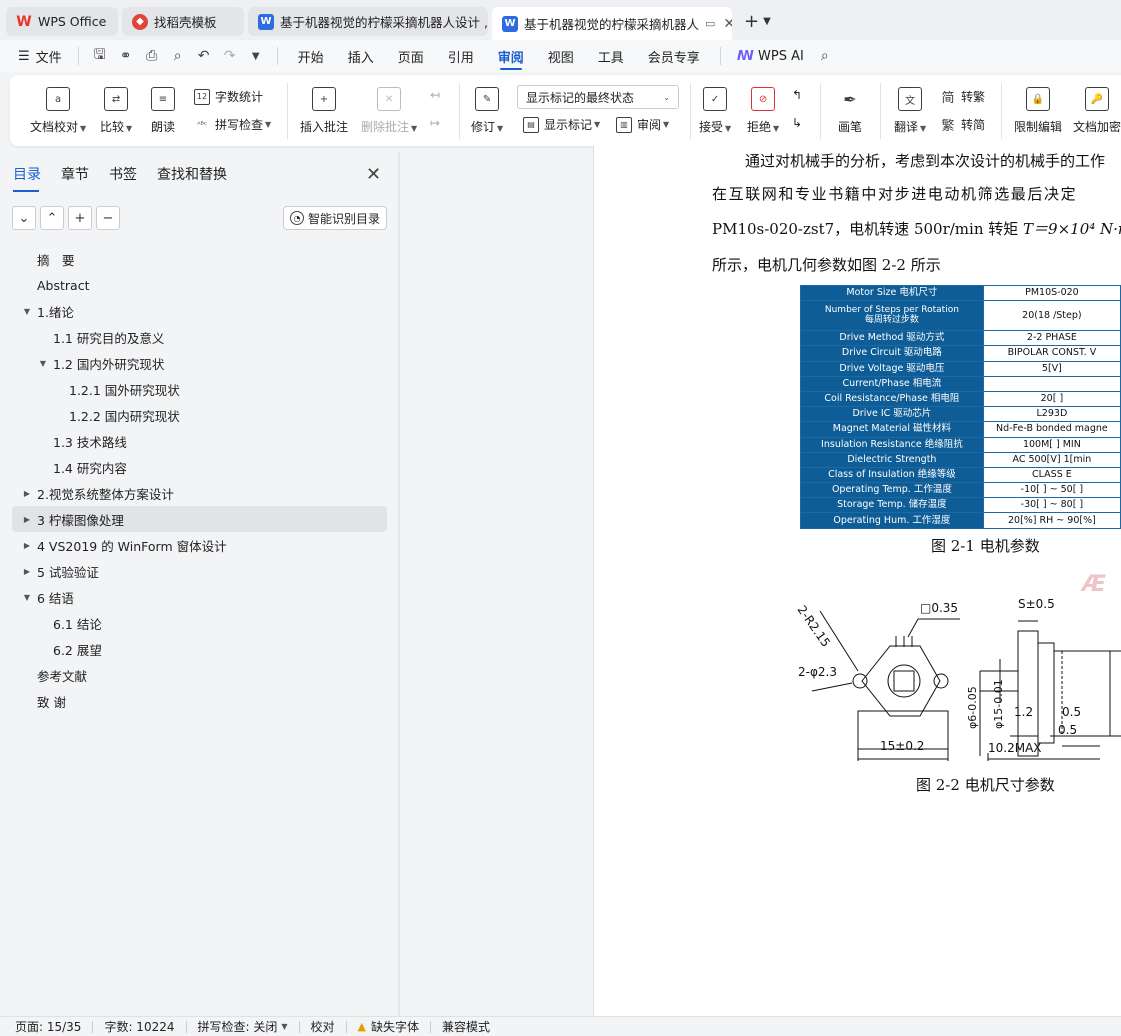 This screenshot has width=1121, height=1036. Describe the element at coordinates (116, 111) in the screenshot. I see `compare-button: ⇄ 比较 ▼` at that location.